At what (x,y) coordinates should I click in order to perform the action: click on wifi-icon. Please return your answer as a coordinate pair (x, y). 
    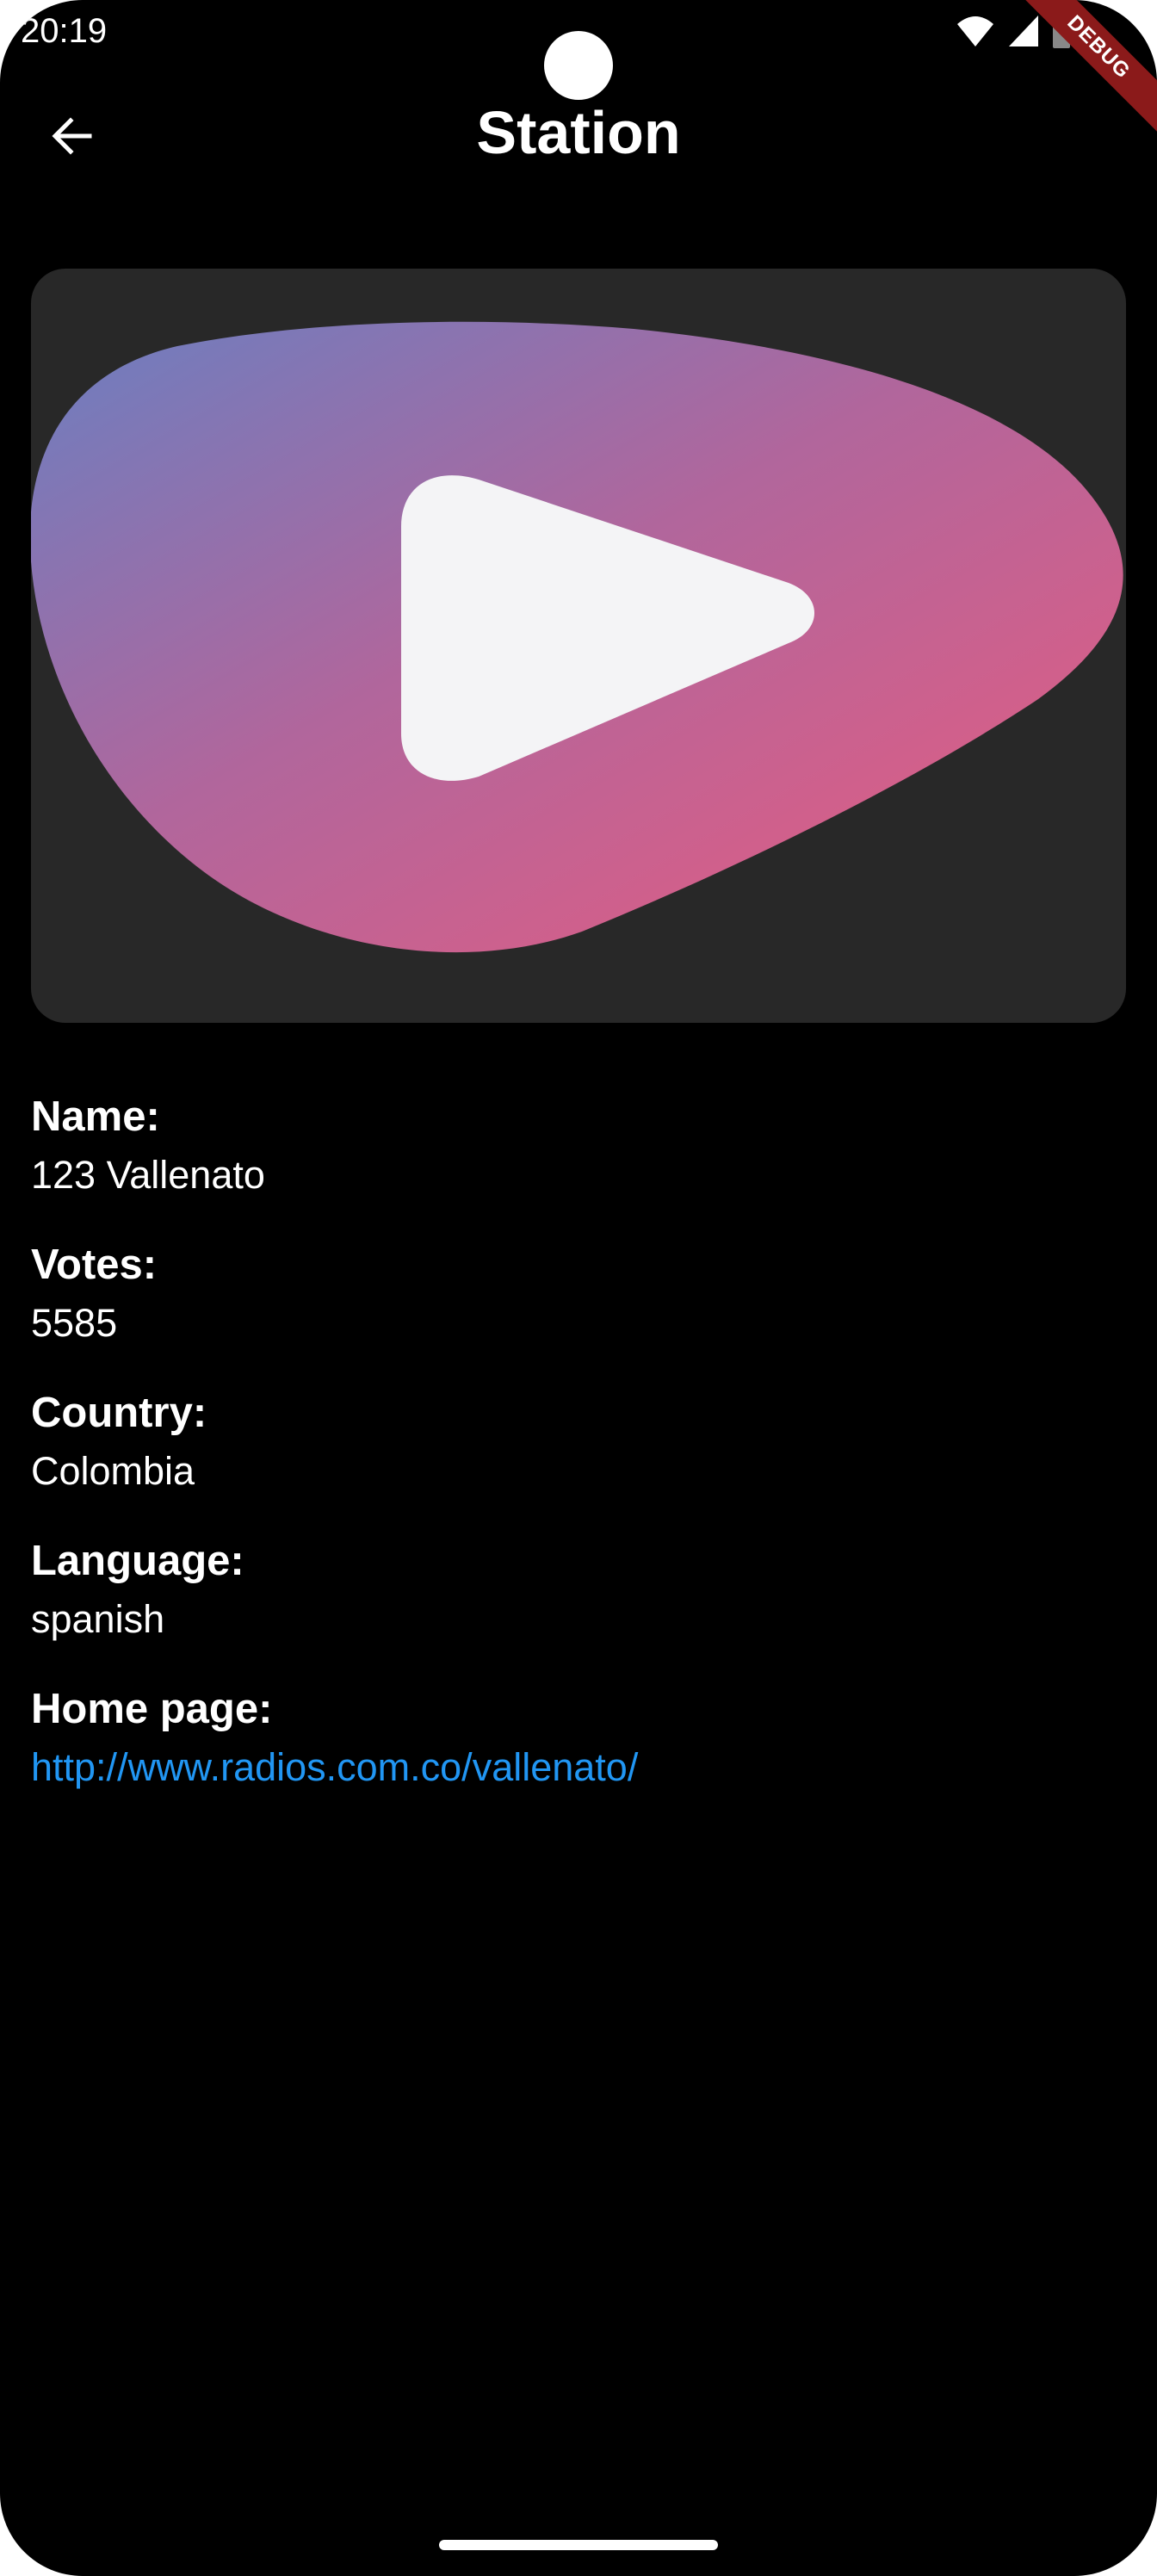
    Looking at the image, I should click on (976, 31).